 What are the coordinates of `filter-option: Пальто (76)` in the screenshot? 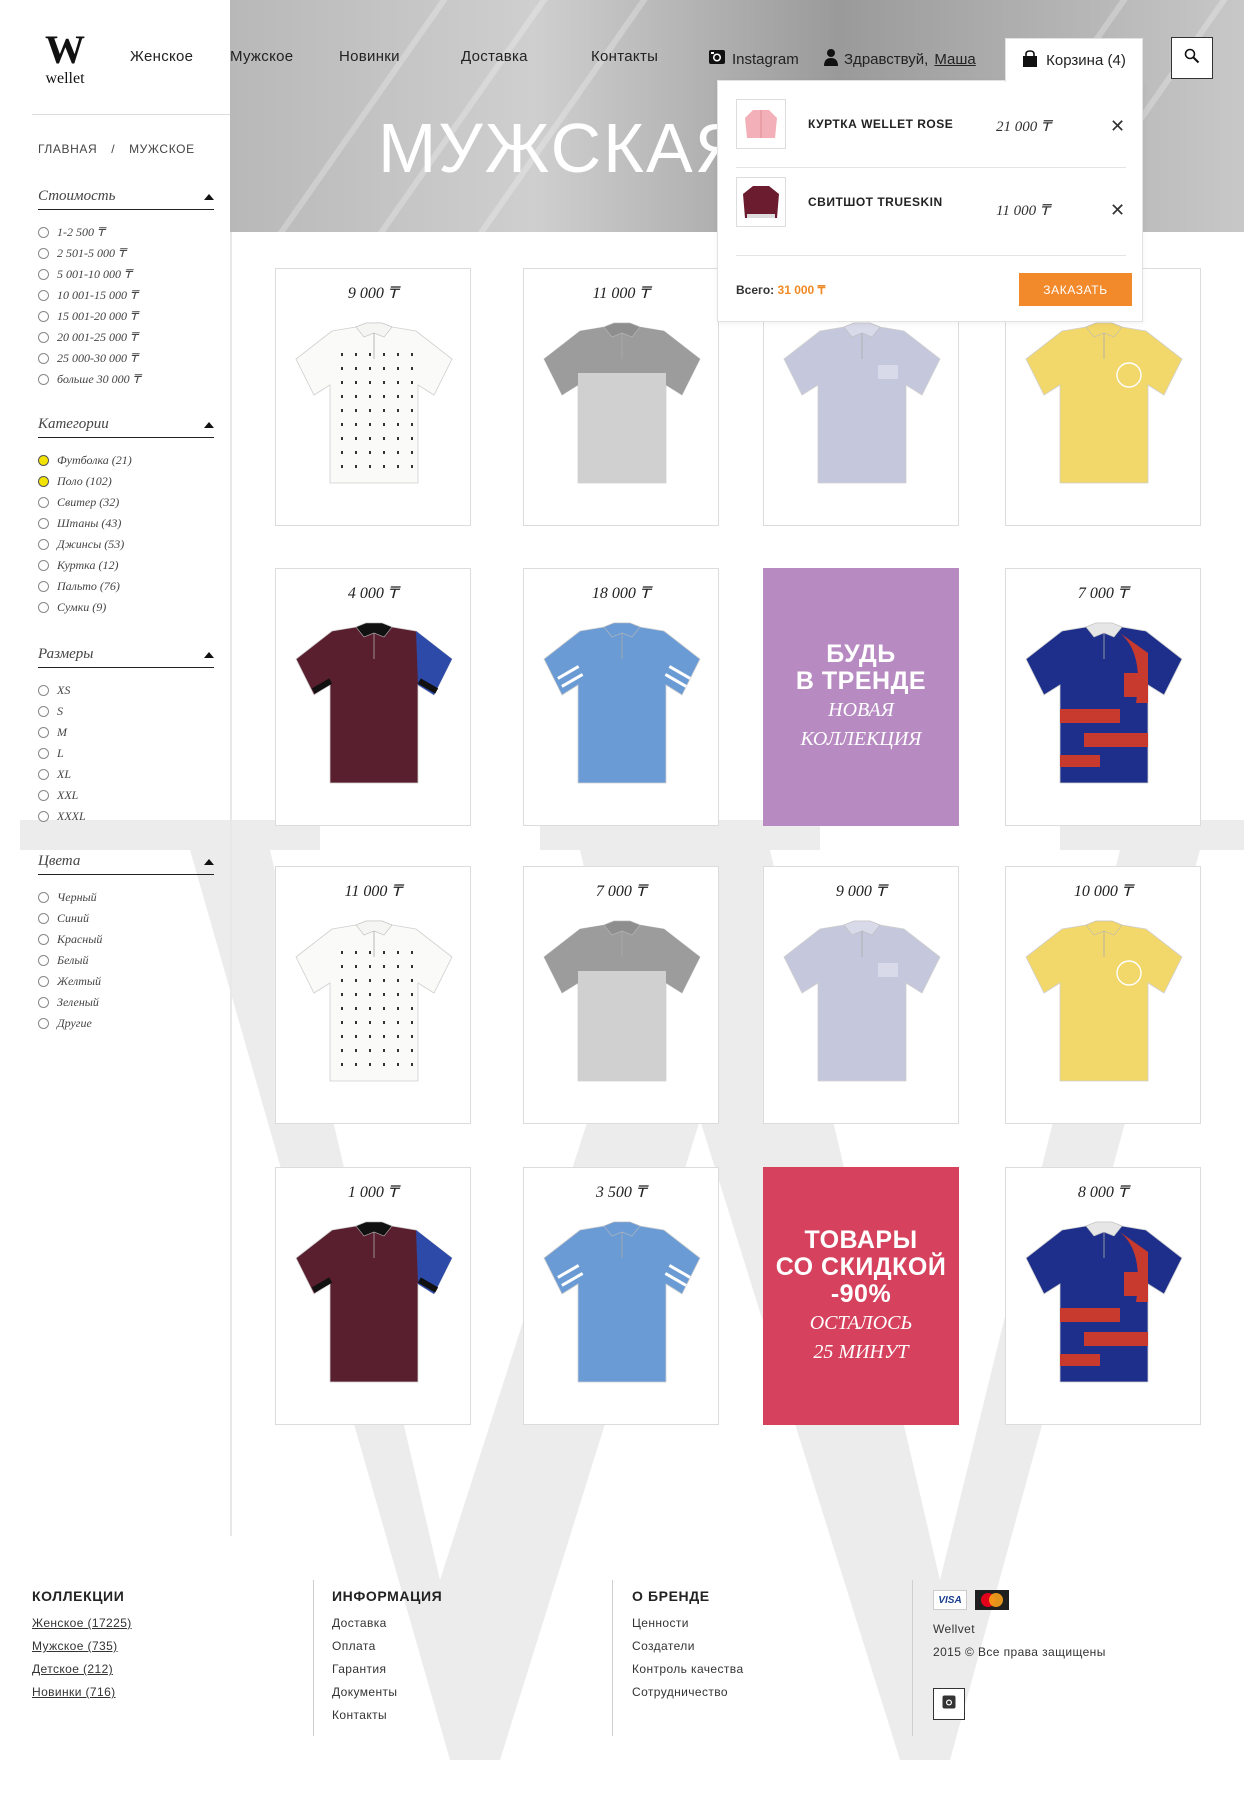 It's located at (126, 586).